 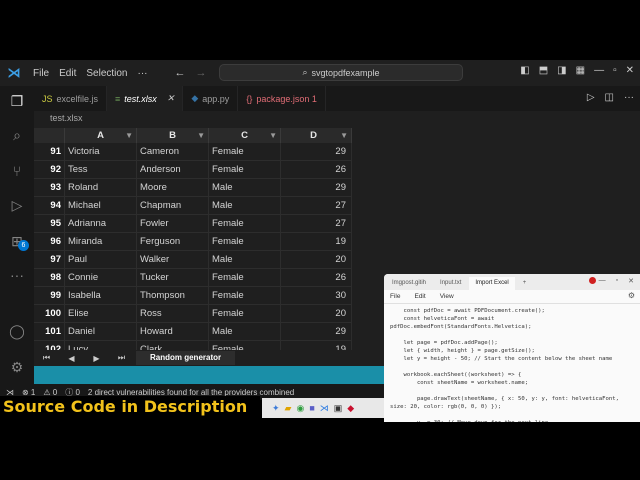 I want to click on taskbar-teams-icon: ■, so click(x=311, y=408).